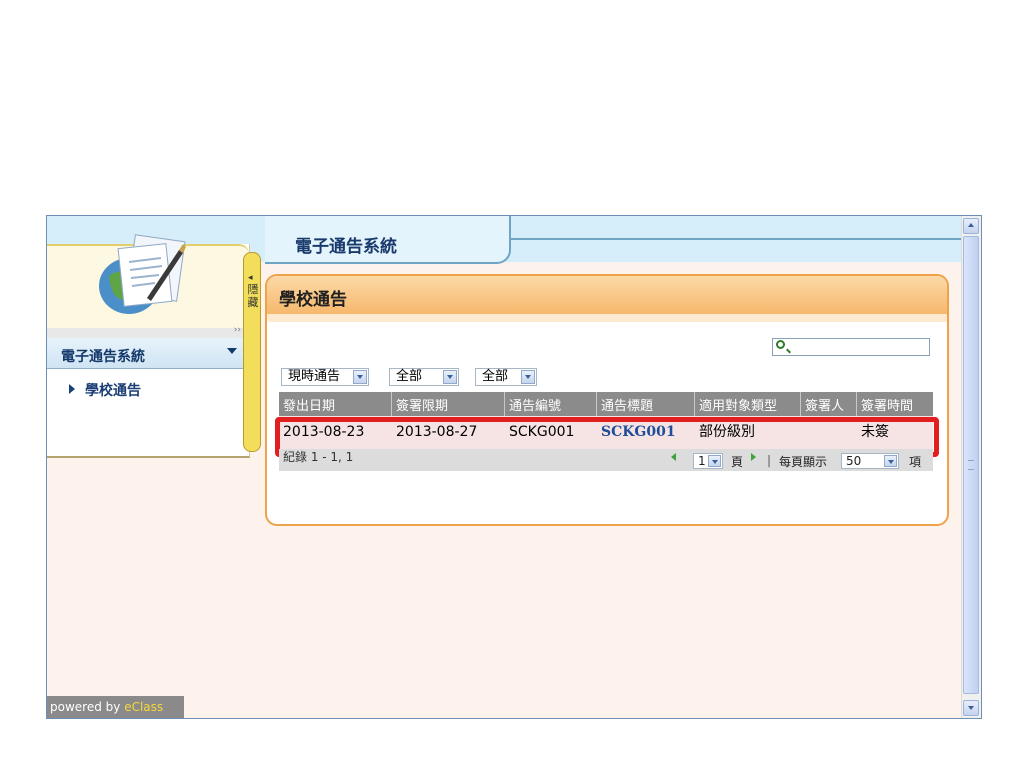  Describe the element at coordinates (144, 707) in the screenshot. I see `eclass-brand: eClass` at that location.